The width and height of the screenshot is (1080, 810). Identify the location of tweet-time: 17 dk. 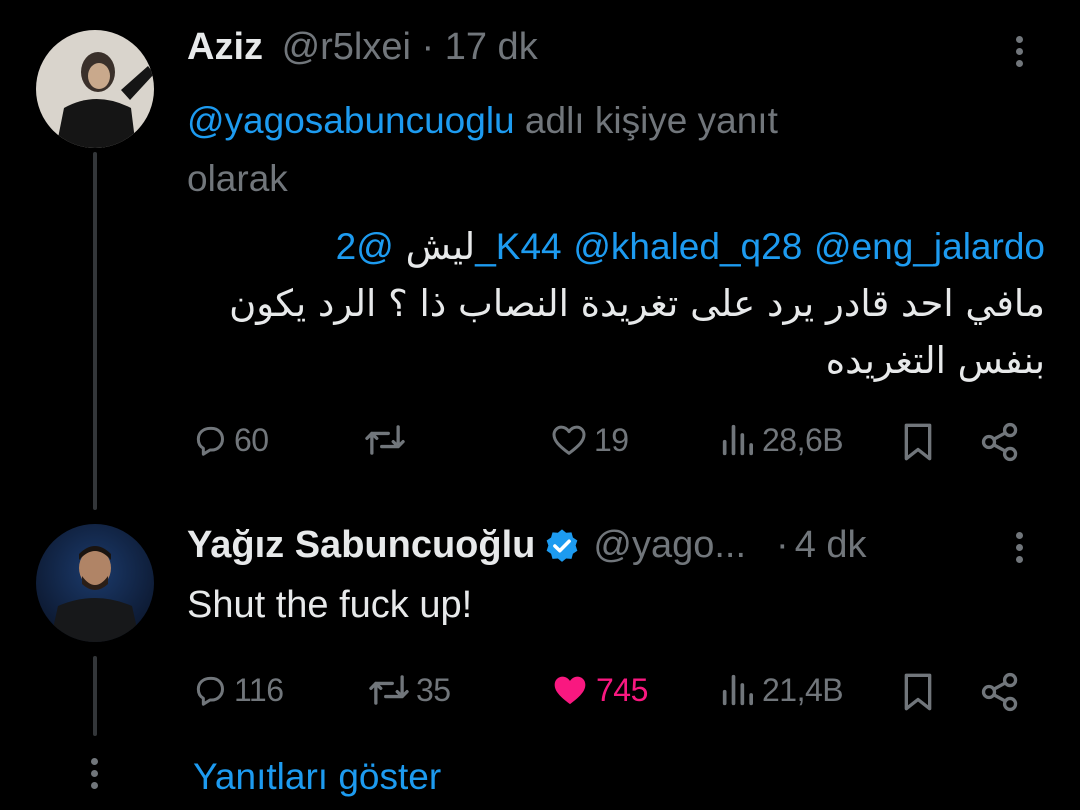
(491, 47).